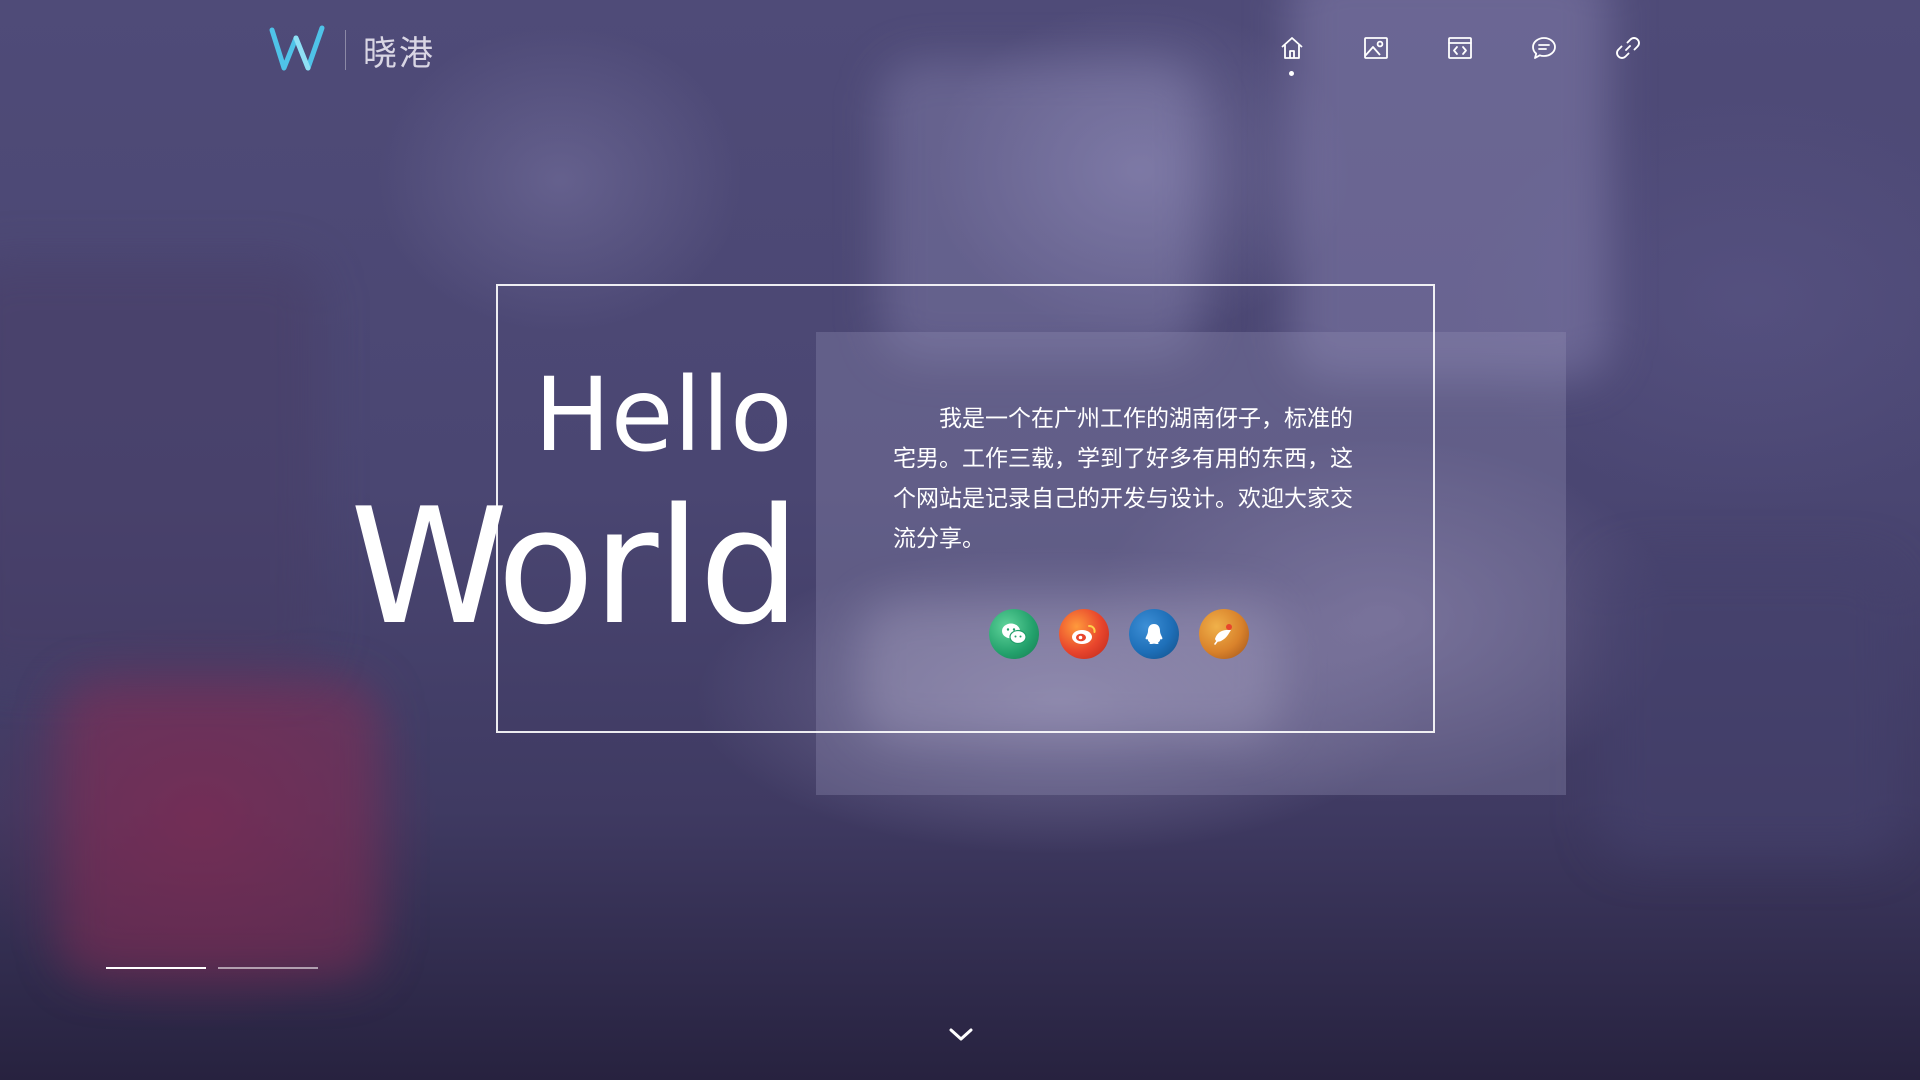 Image resolution: width=1920 pixels, height=1080 pixels. Describe the element at coordinates (1628, 48) in the screenshot. I see `link-icon` at that location.